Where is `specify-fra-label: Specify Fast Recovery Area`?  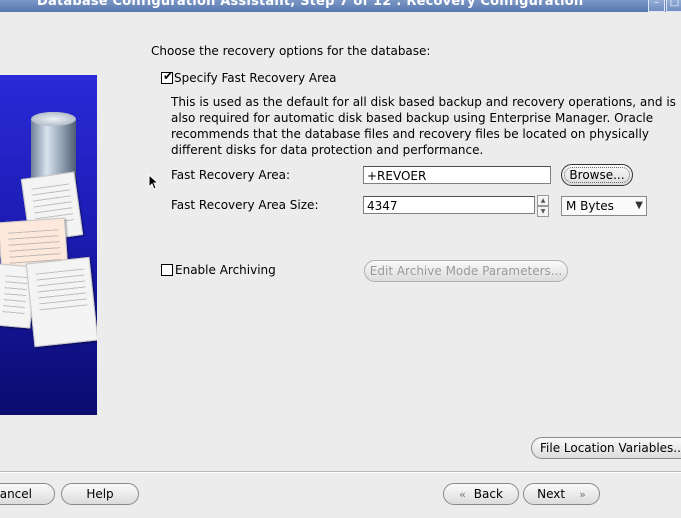
specify-fra-label: Specify Fast Recovery Area is located at coordinates (255, 78).